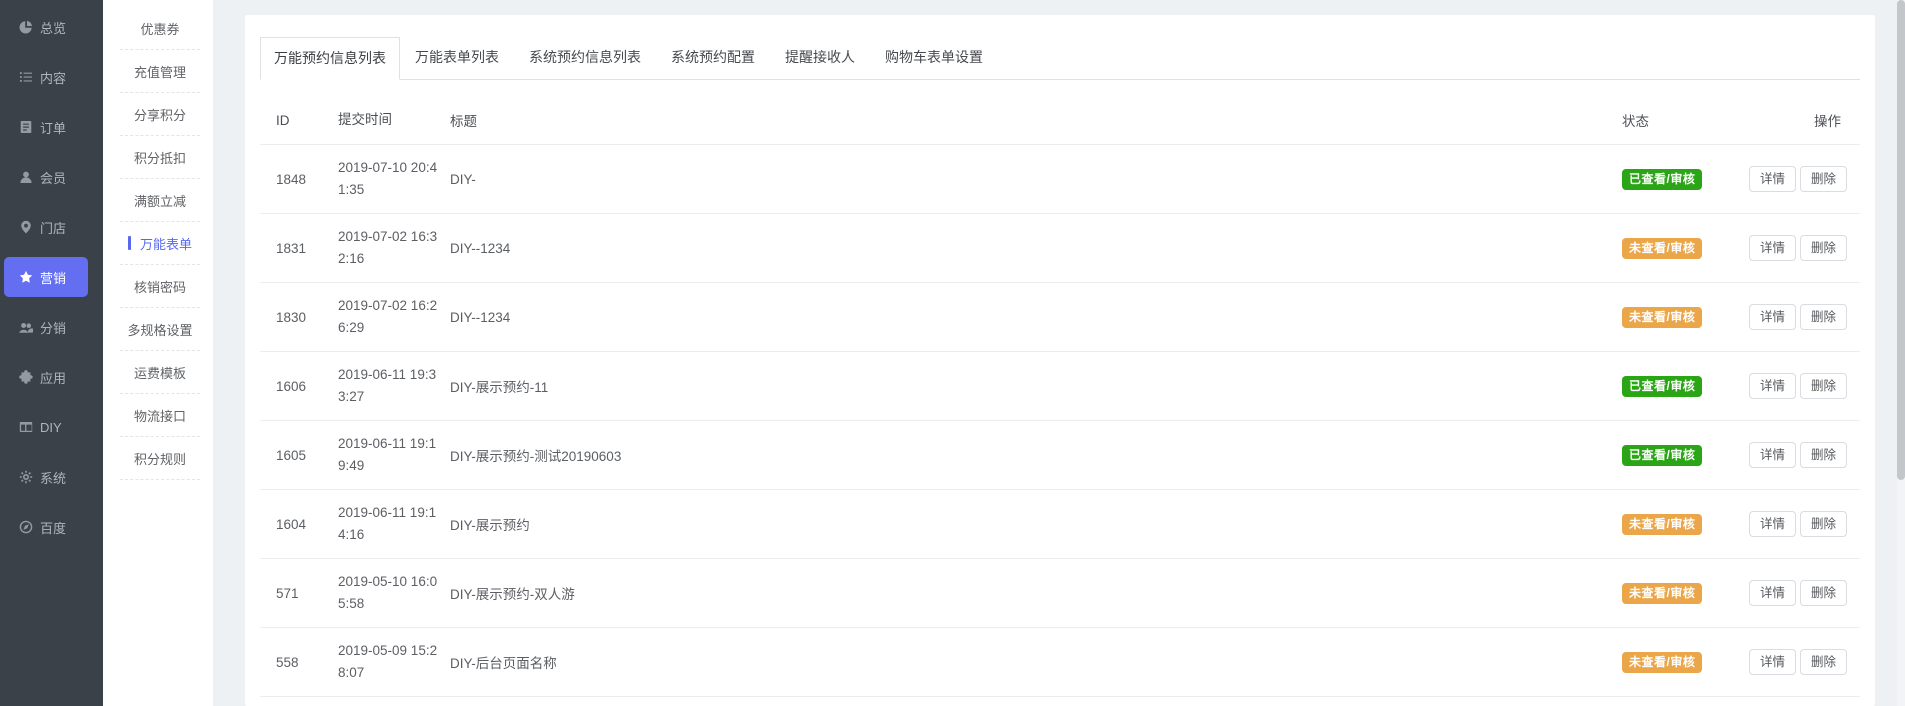  What do you see at coordinates (1901, 240) in the screenshot?
I see `scrollbar-thumb` at bounding box center [1901, 240].